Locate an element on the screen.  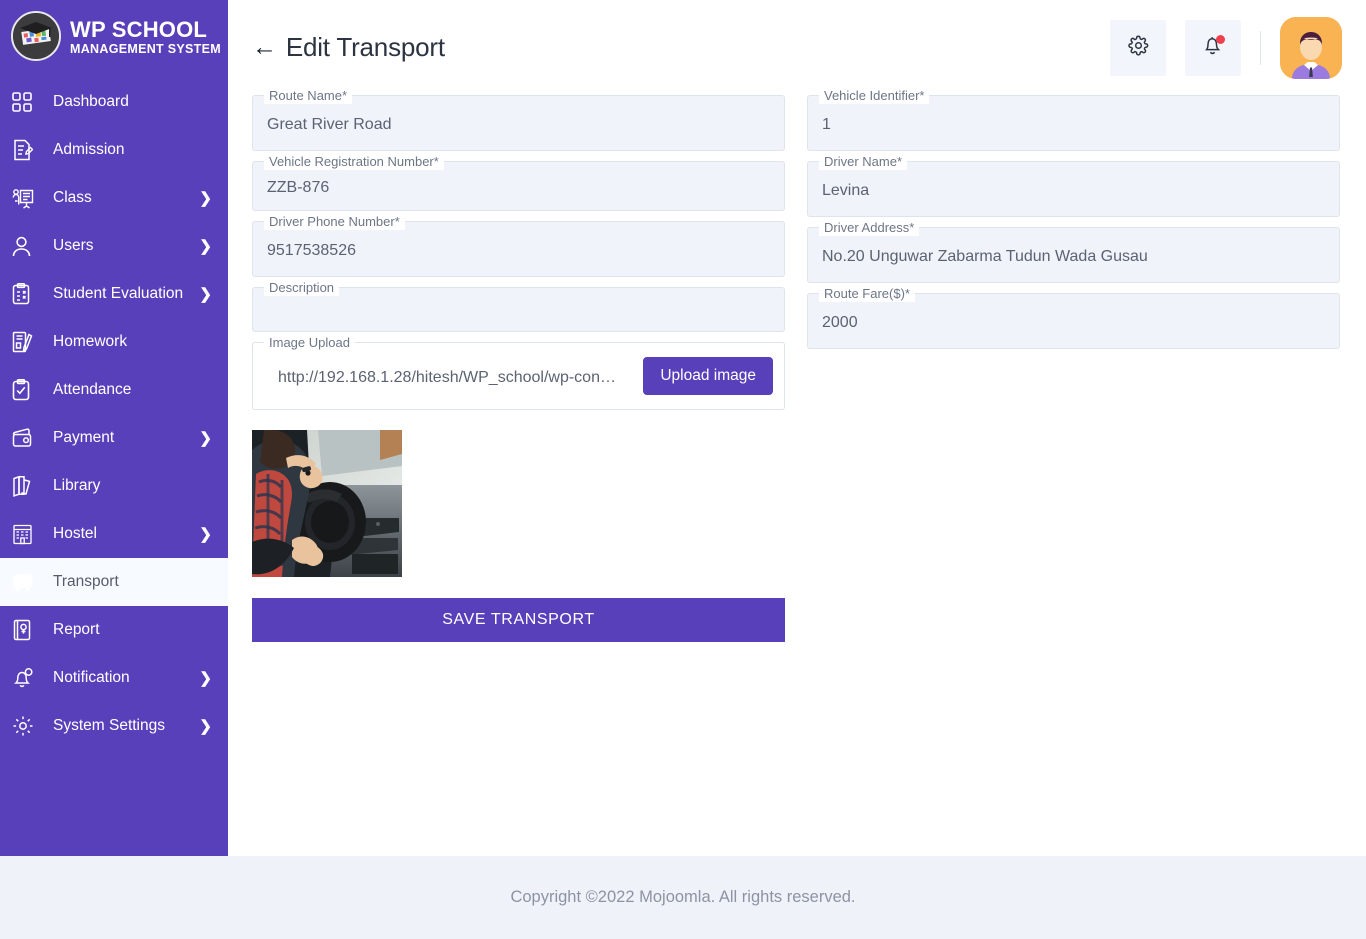
driver-phone-input is located at coordinates (518, 249).